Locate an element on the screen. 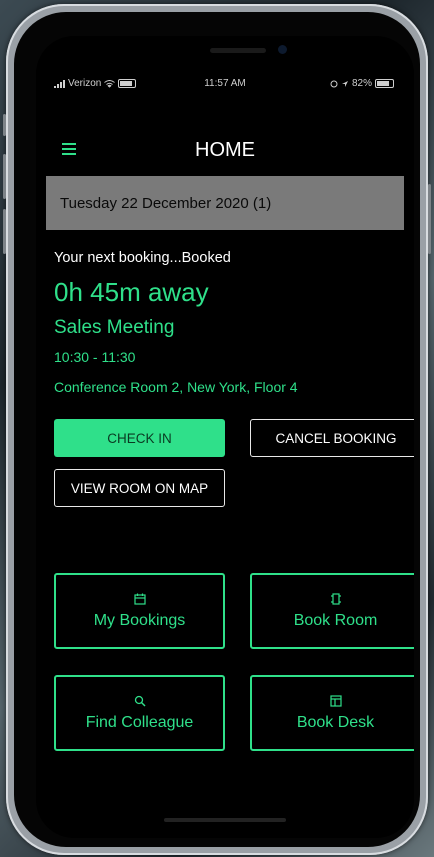 The width and height of the screenshot is (434, 857). cancel-booking-button: CANCEL BOOKING is located at coordinates (332, 438).